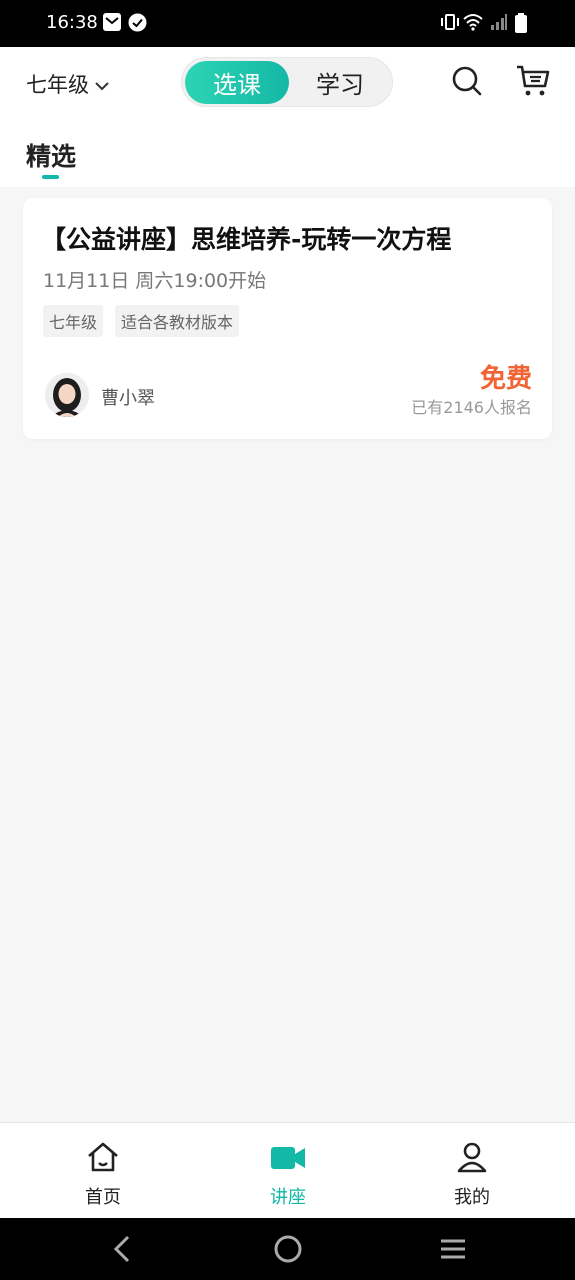 Image resolution: width=575 pixels, height=1280 pixels. What do you see at coordinates (472, 1159) in the screenshot?
I see `user-icon` at bounding box center [472, 1159].